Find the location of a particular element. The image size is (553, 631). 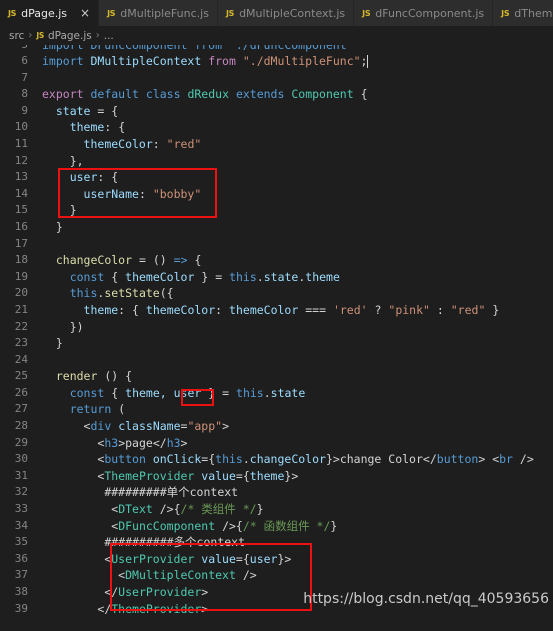

code-line: 34 <DFuncComponent />{/* 函数组件 */} is located at coordinates (276, 526).